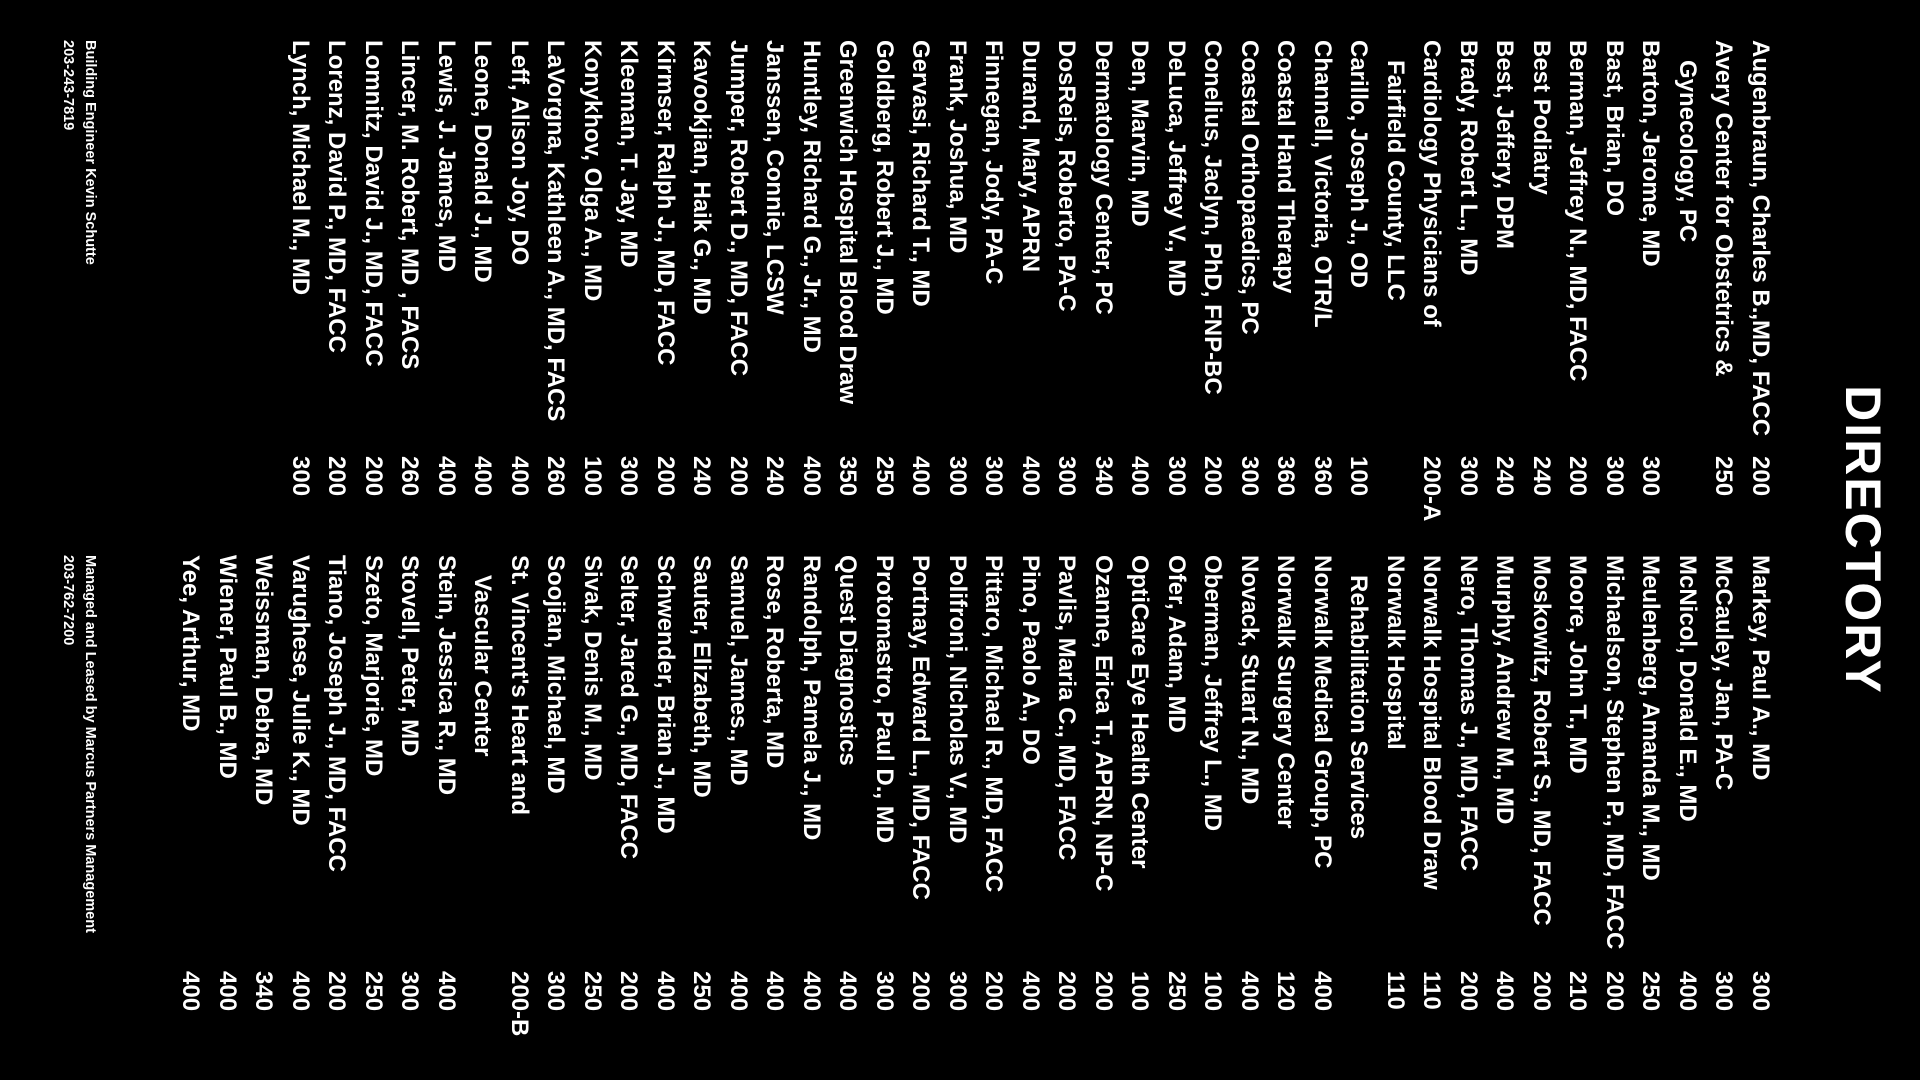  I want to click on entry-name: Carillo, Joseph J., OD, so click(1359, 164).